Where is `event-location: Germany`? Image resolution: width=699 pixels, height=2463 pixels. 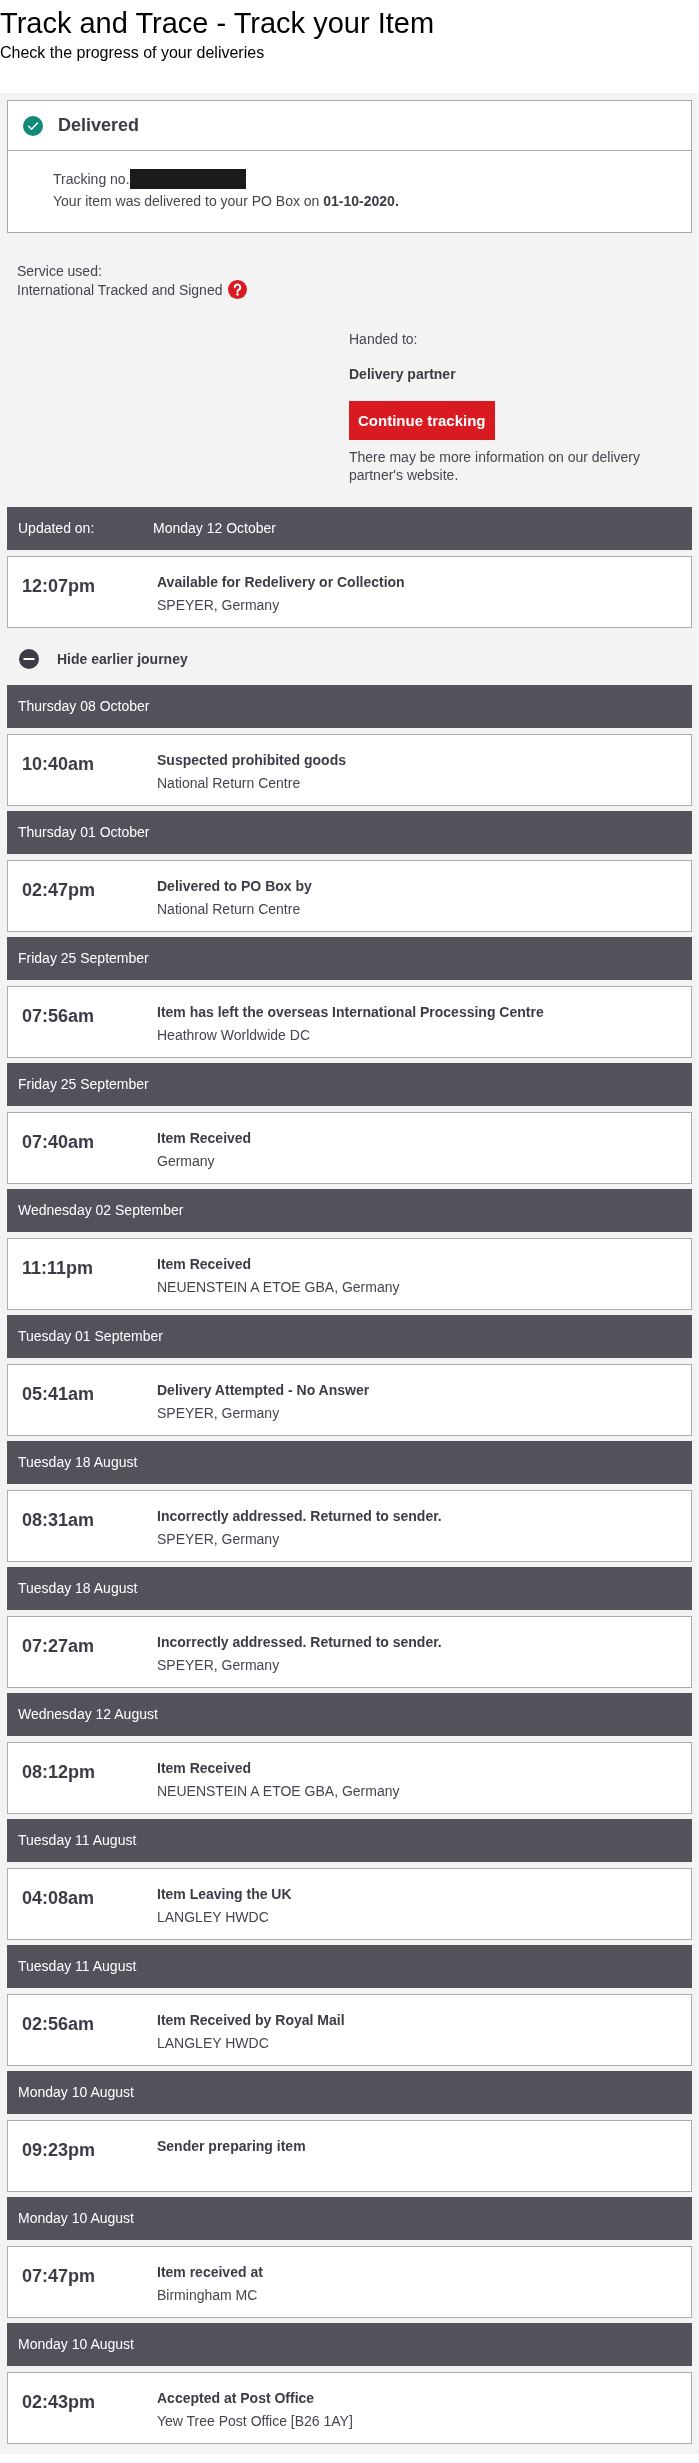 event-location: Germany is located at coordinates (186, 1161).